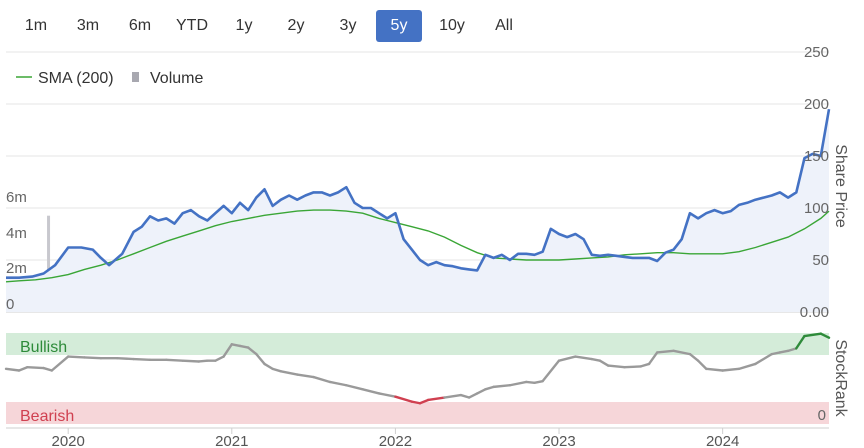  What do you see at coordinates (47, 416) in the screenshot?
I see `bearish-label: Bearish` at bounding box center [47, 416].